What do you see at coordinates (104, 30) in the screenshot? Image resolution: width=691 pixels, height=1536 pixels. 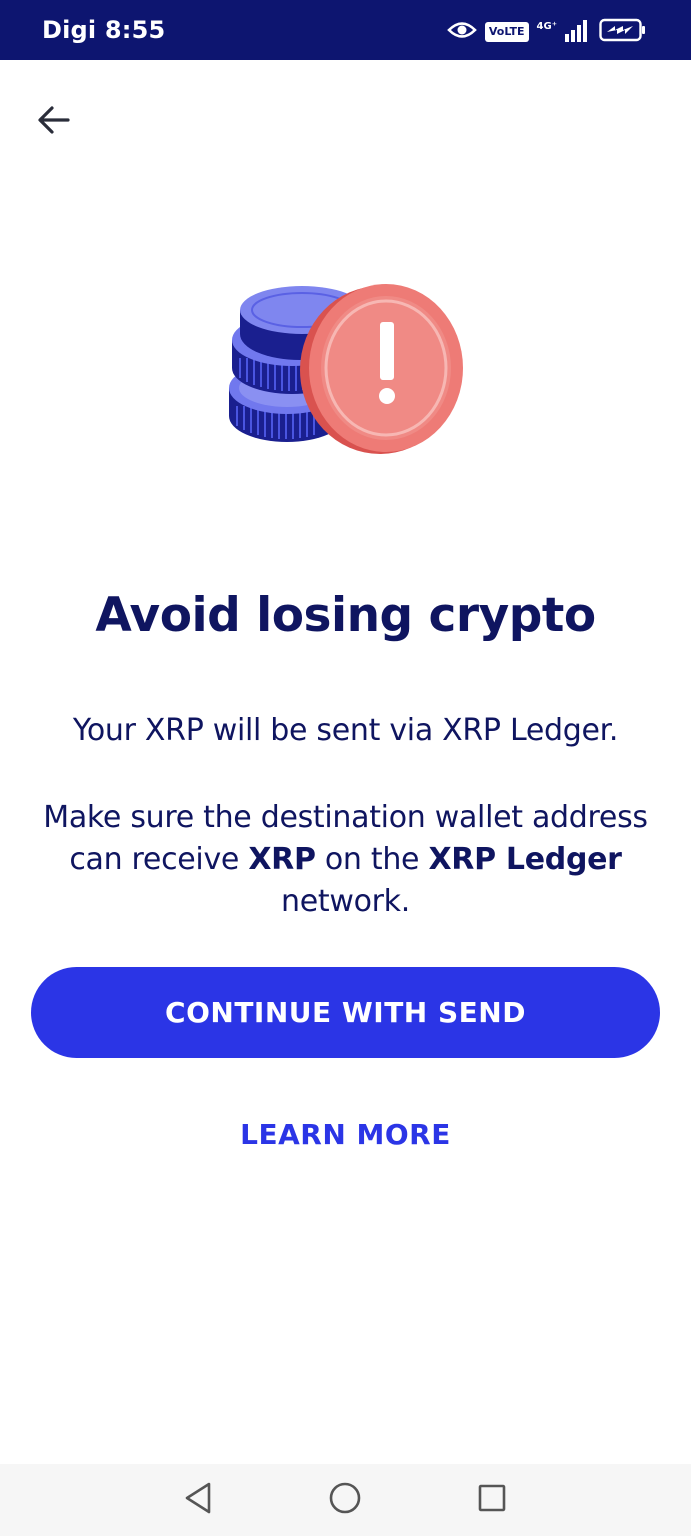 I see `carrier-time: Digi 8:55` at bounding box center [104, 30].